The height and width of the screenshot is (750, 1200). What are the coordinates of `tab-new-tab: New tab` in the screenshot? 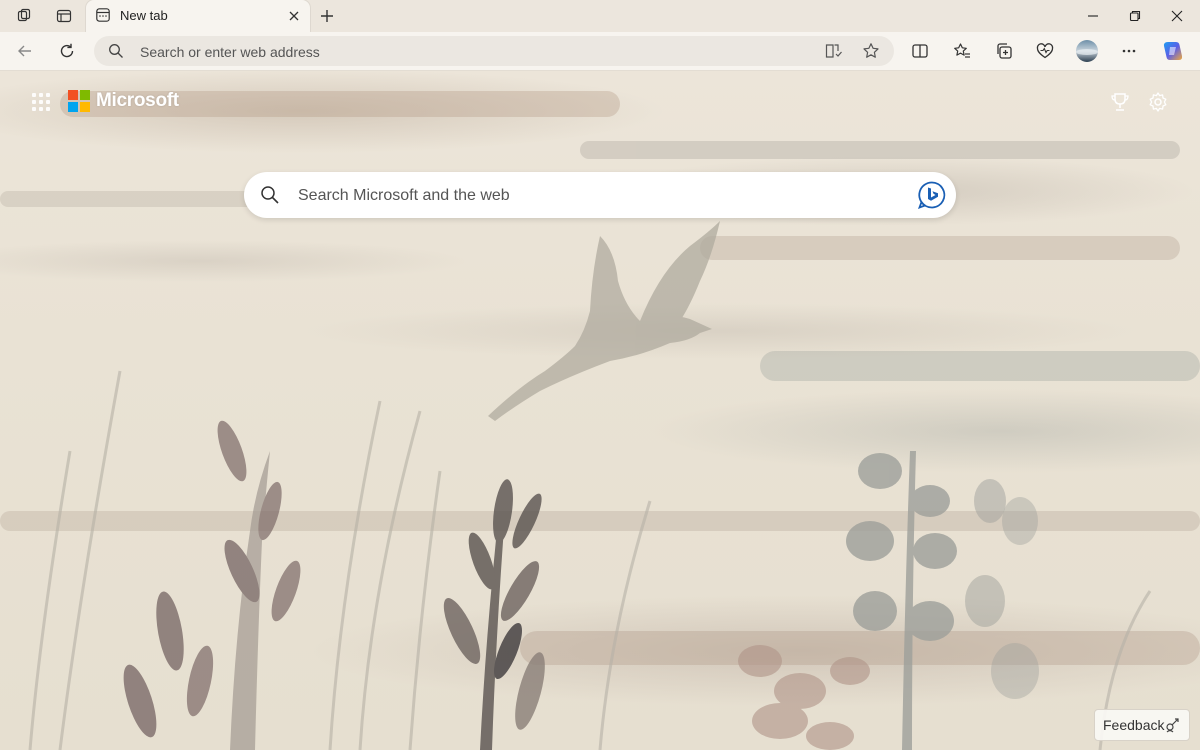 It's located at (198, 16).